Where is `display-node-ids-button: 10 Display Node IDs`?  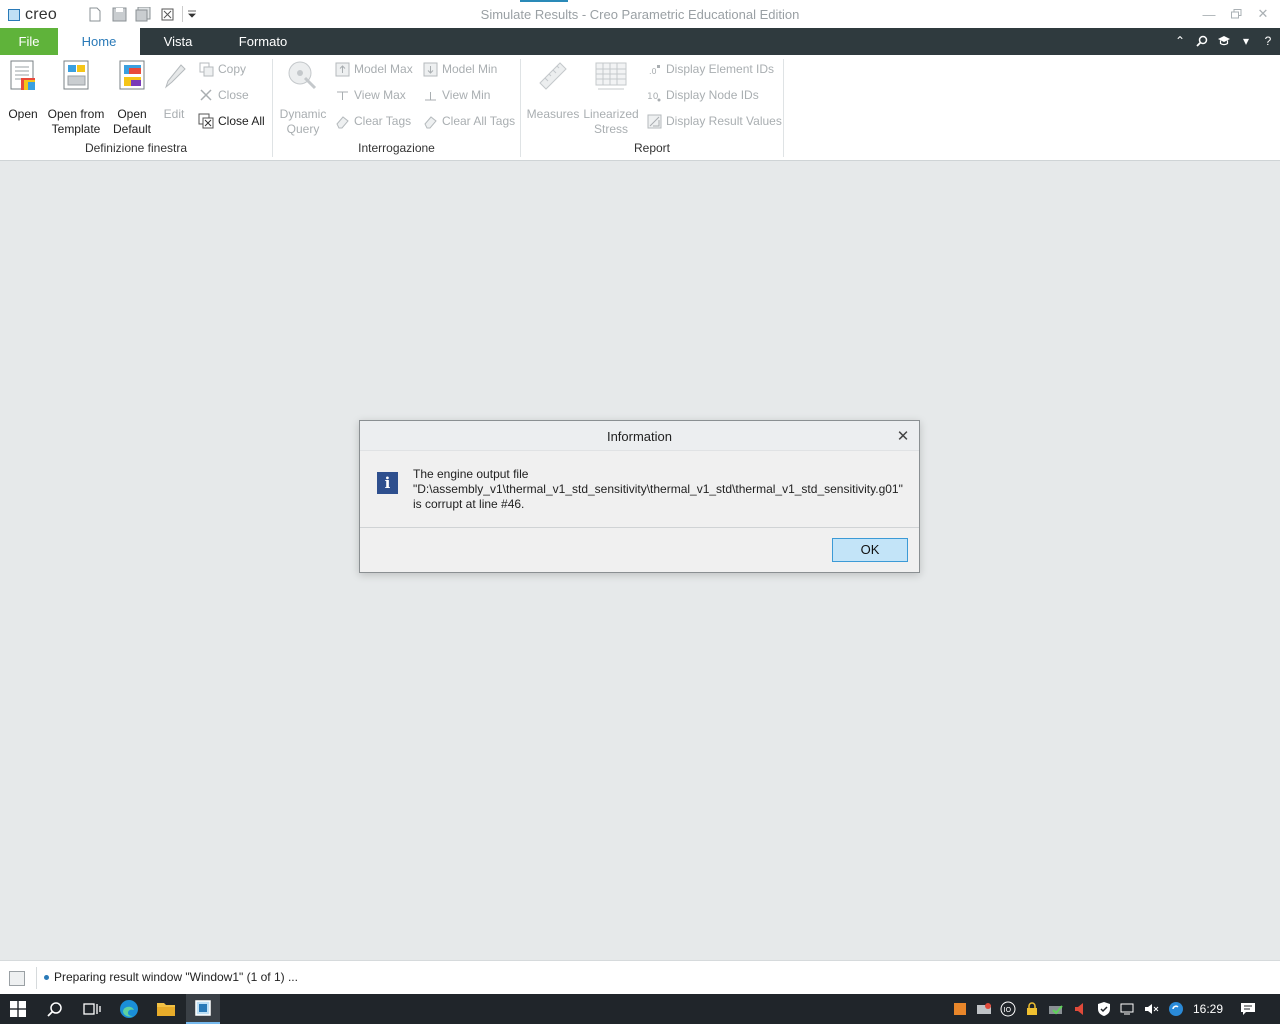
display-node-ids-button: 10 Display Node IDs is located at coordinates (702, 95).